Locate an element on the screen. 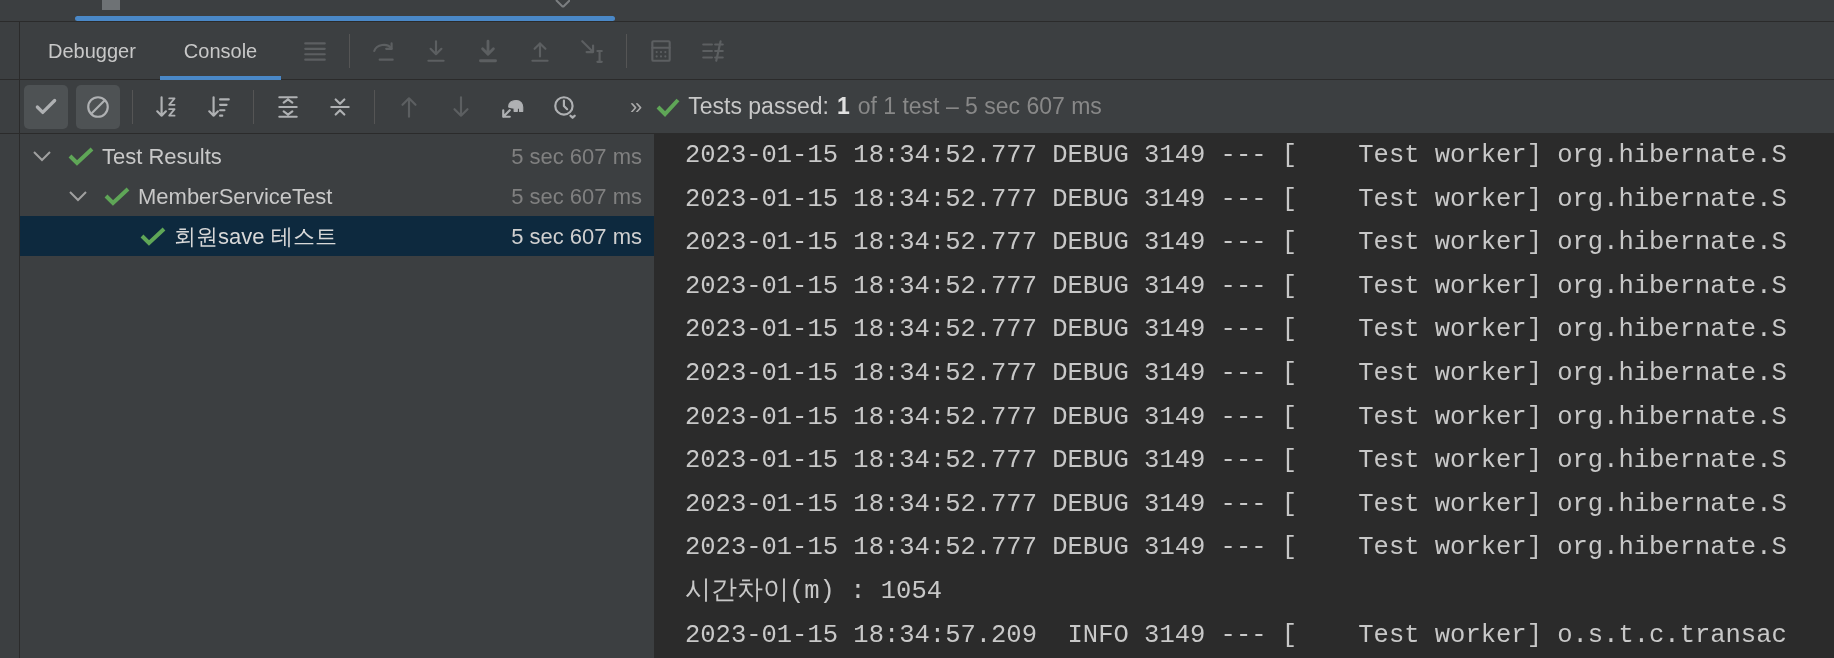 The height and width of the screenshot is (658, 1834). cursor-arrow-icon is located at coordinates (592, 50).